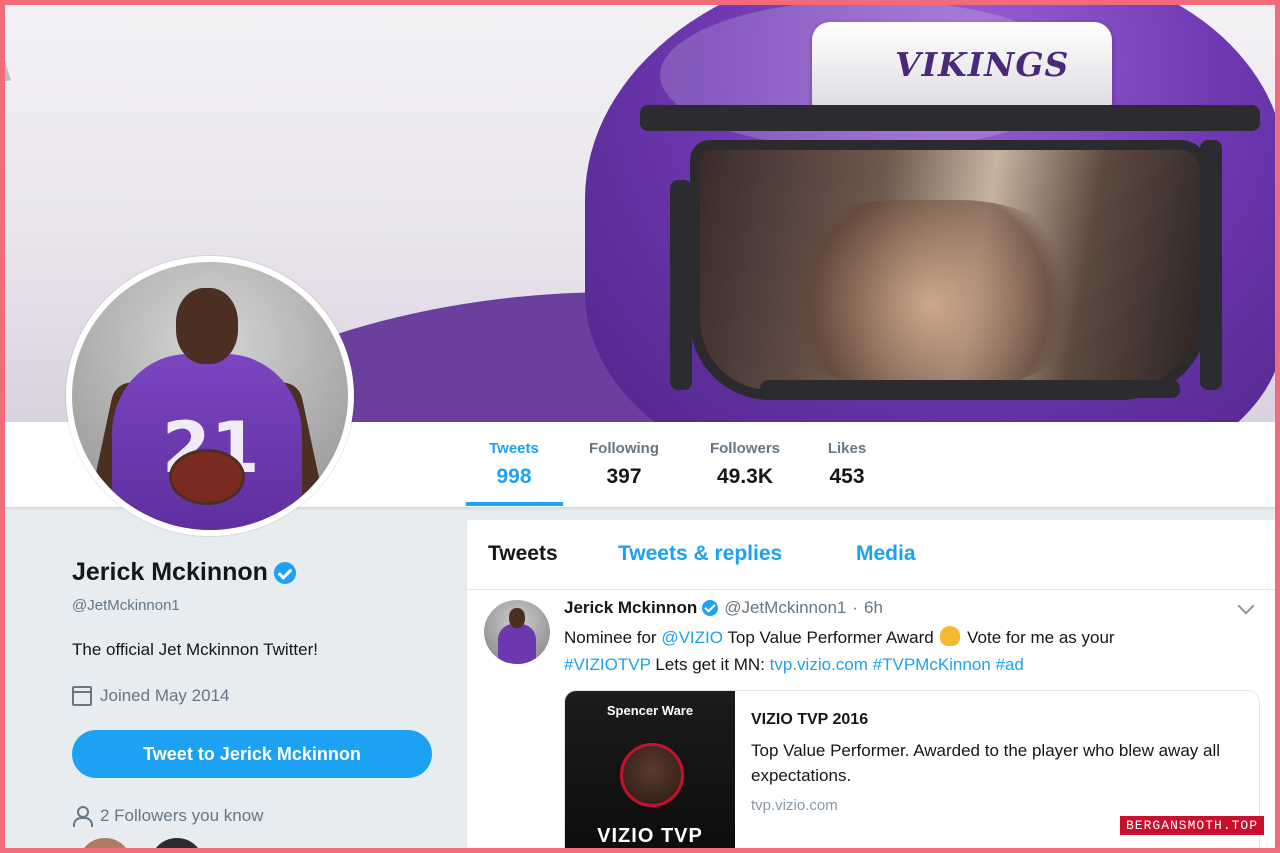 Image resolution: width=1280 pixels, height=853 pixels. I want to click on tweet-avatar, so click(517, 632).